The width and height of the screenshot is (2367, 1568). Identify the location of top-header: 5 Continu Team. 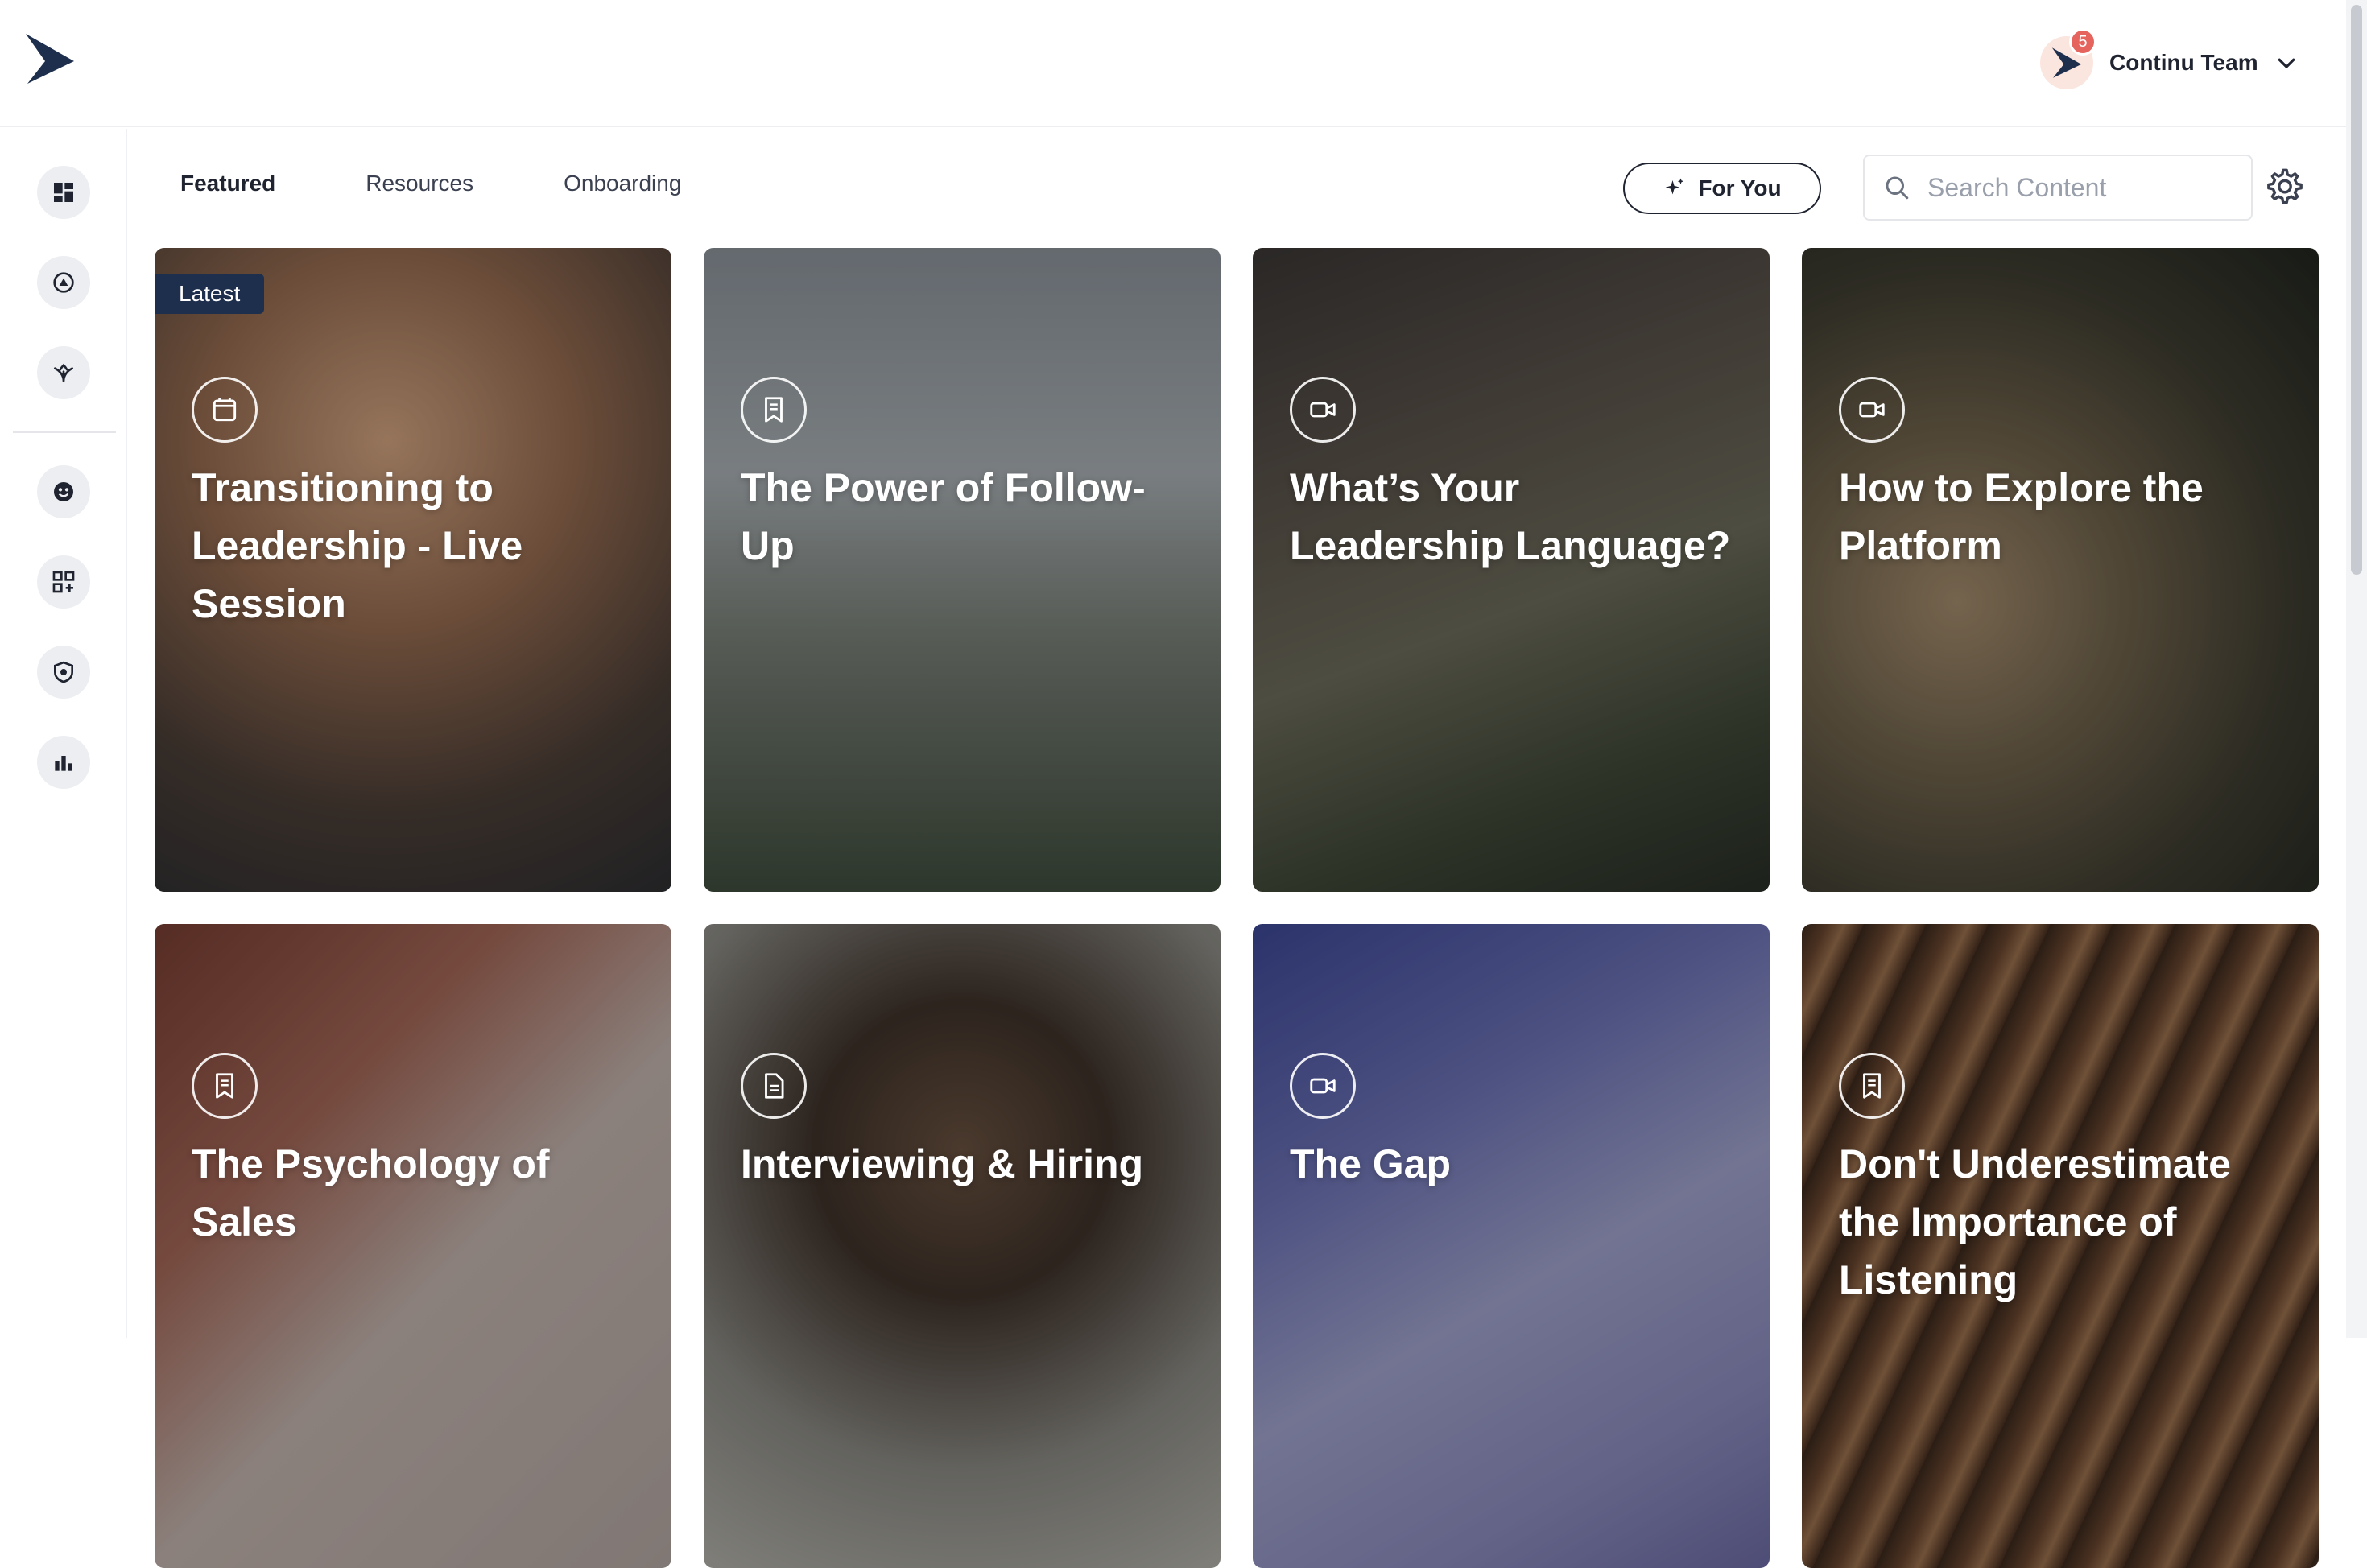
(1173, 63).